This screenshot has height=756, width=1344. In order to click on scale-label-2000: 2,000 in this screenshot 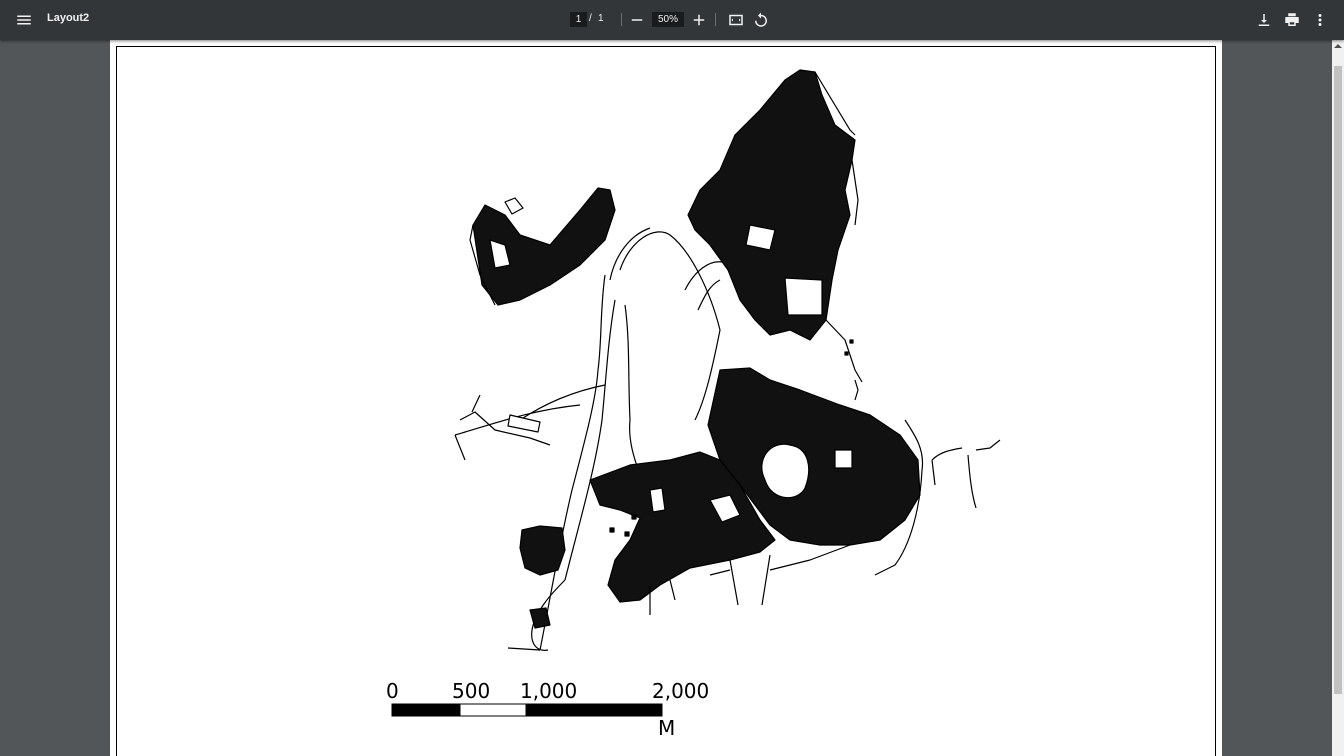, I will do `click(680, 691)`.